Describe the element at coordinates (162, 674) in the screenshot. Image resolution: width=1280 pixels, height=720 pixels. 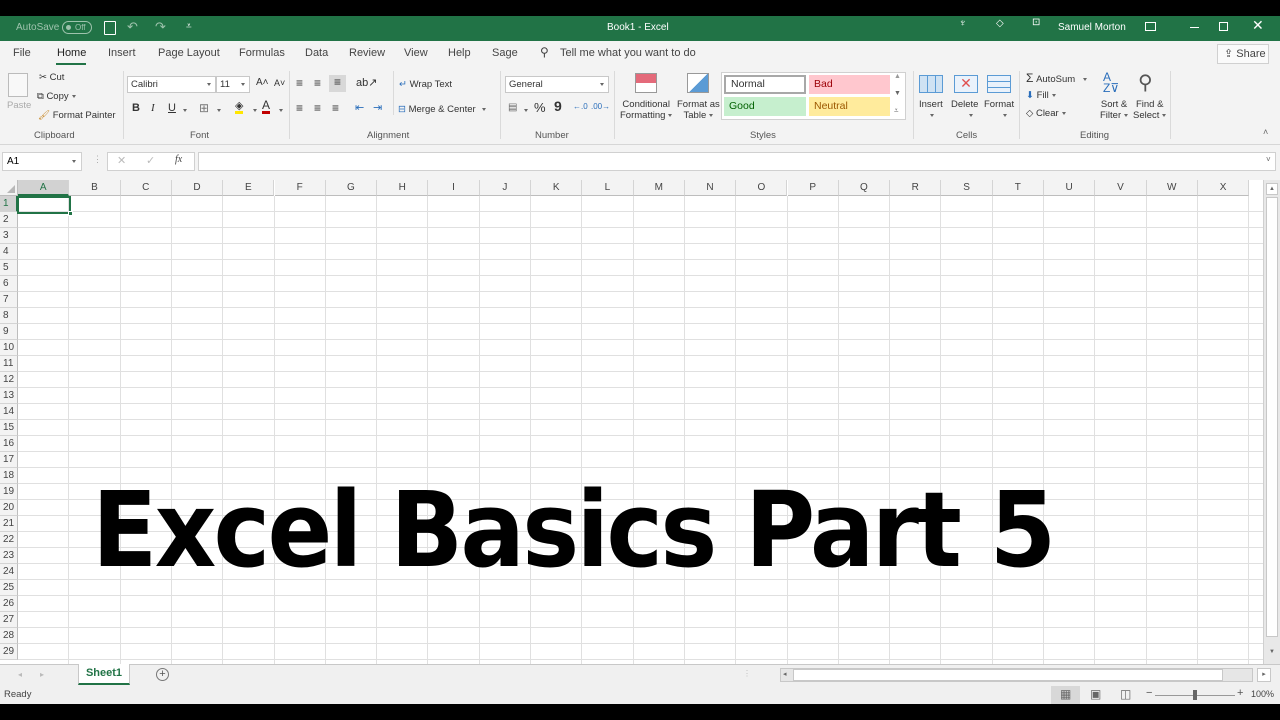
I see `add-sheet-button: +` at that location.